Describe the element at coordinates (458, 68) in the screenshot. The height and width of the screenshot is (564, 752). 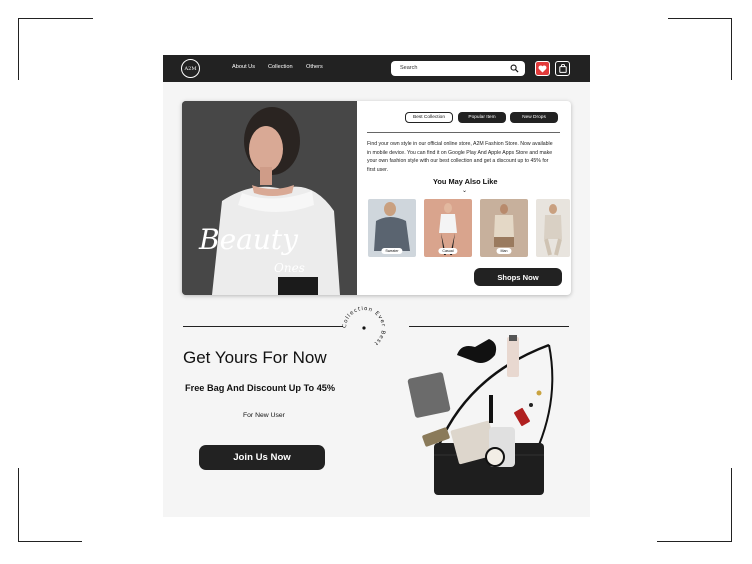
I see `search-input: Search` at that location.